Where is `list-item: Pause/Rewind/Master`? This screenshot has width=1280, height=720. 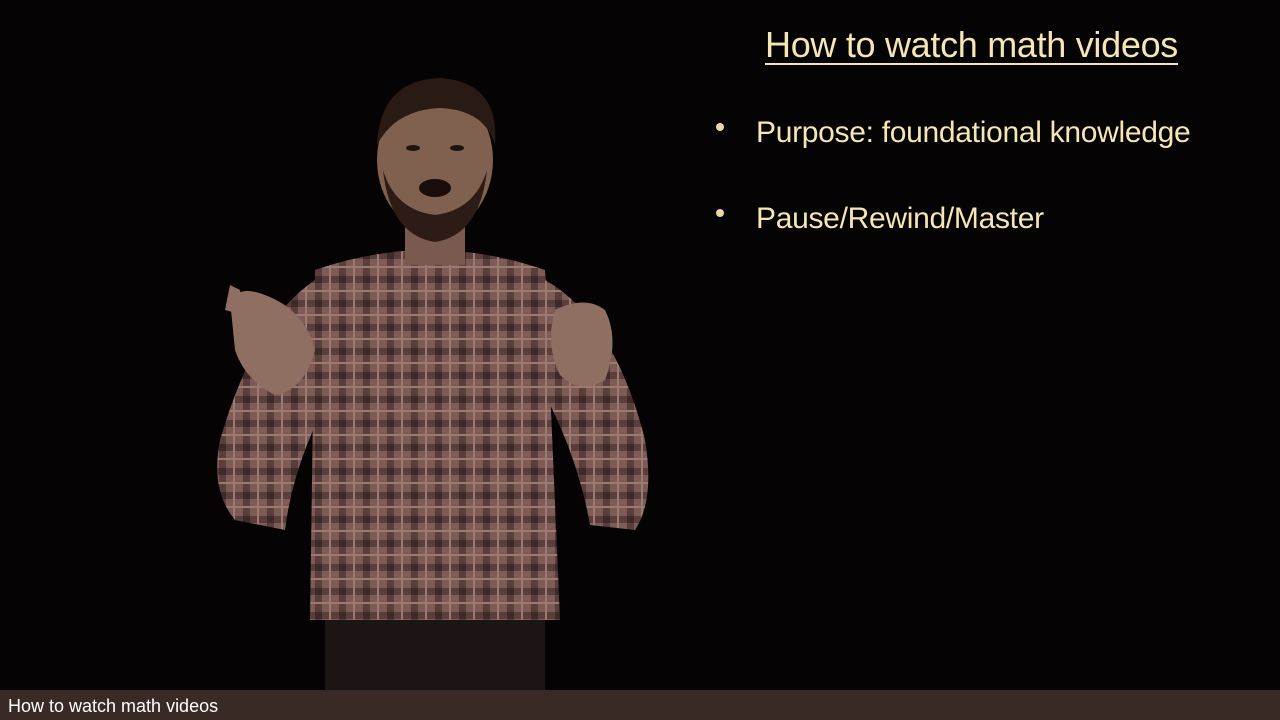 list-item: Pause/Rewind/Master is located at coordinates (992, 241).